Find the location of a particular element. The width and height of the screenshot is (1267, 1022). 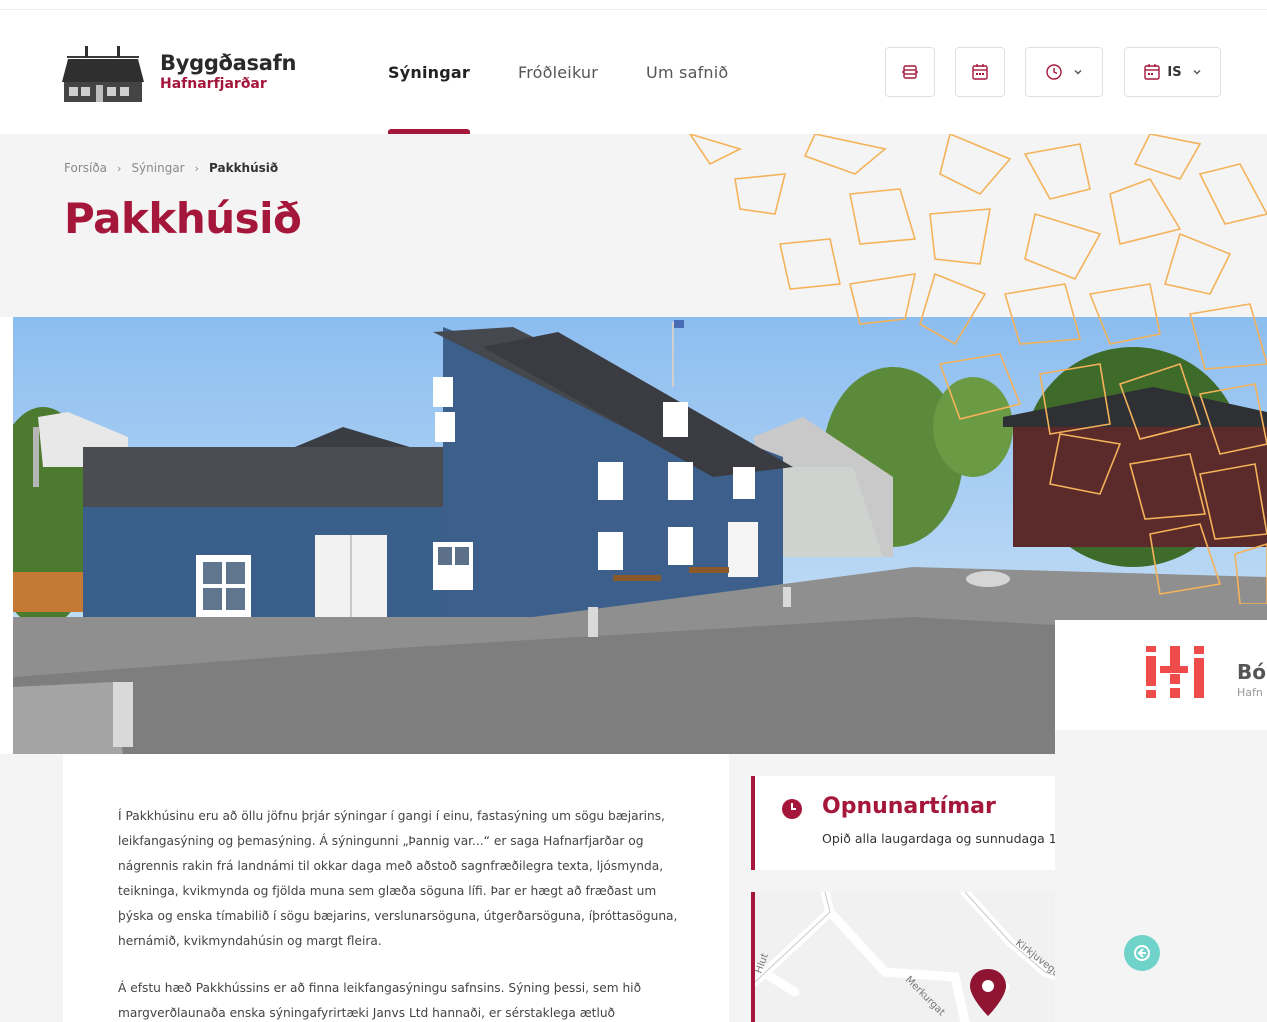

language-dropdown: IS is located at coordinates (1172, 72).